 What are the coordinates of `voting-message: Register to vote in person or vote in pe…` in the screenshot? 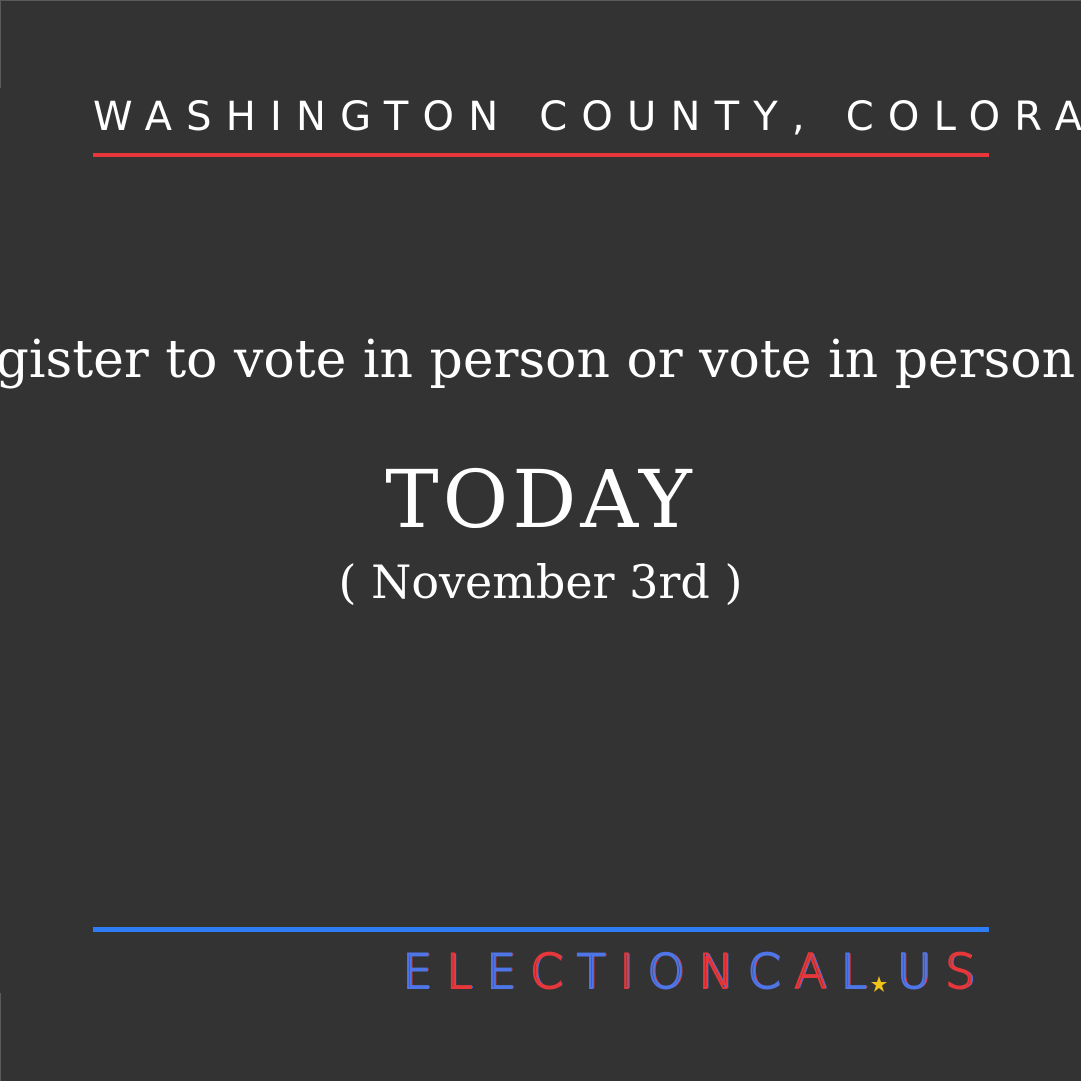 It's located at (540, 360).